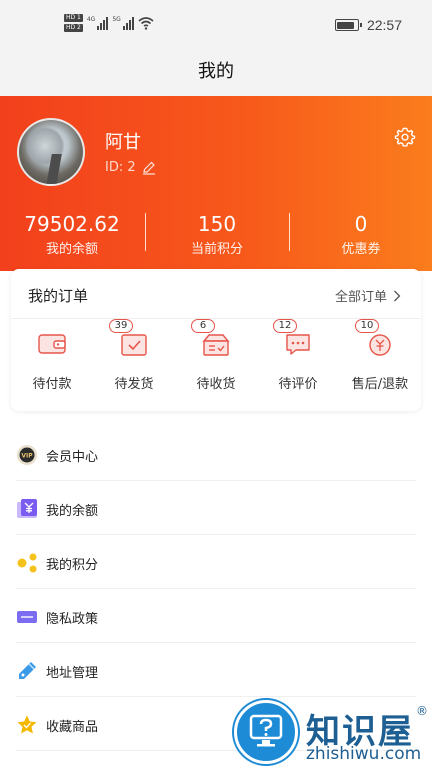 This screenshot has width=432, height=768. Describe the element at coordinates (216, 670) in the screenshot. I see `menu-item-address: 地址管理` at that location.